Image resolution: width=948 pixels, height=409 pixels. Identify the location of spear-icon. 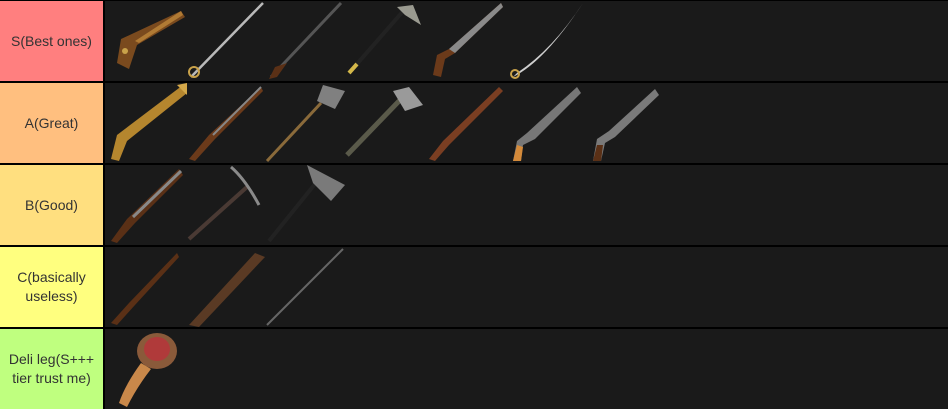
(305, 287).